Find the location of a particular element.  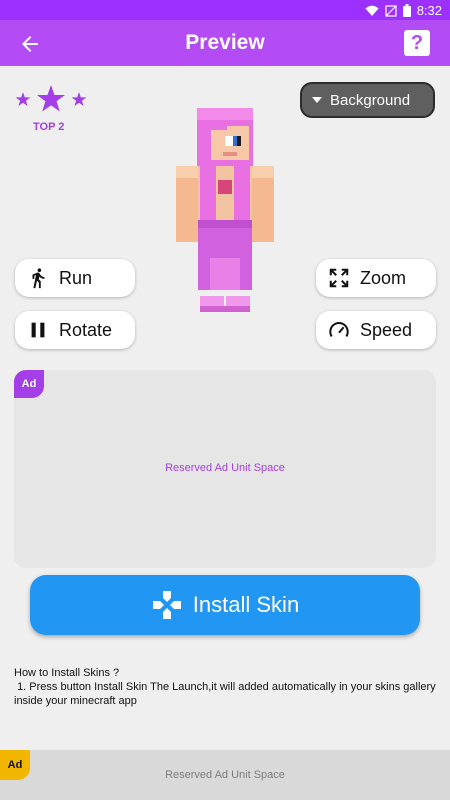

rotate-button: Rotate is located at coordinates (75, 330).